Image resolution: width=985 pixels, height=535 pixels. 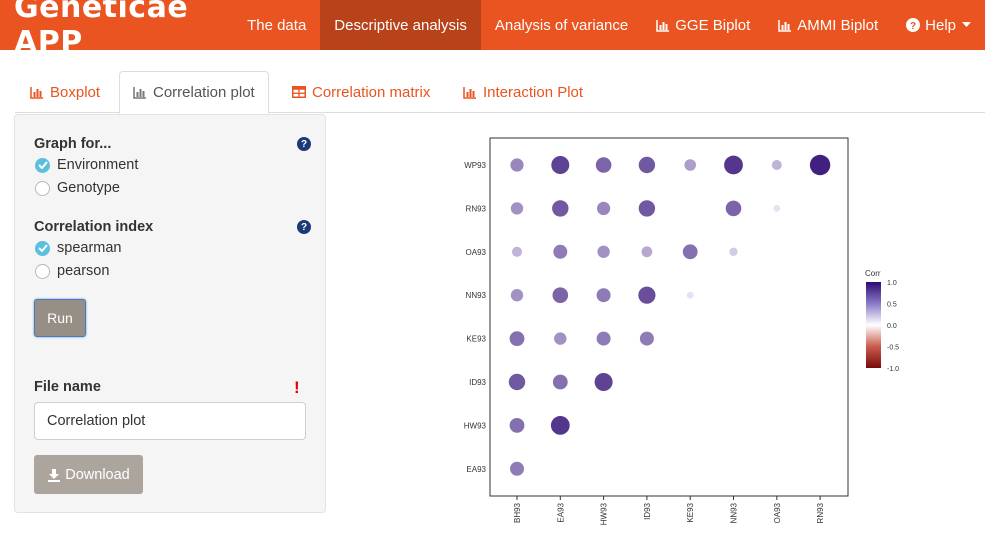 I want to click on y-tick-label: ID93, so click(x=477, y=382).